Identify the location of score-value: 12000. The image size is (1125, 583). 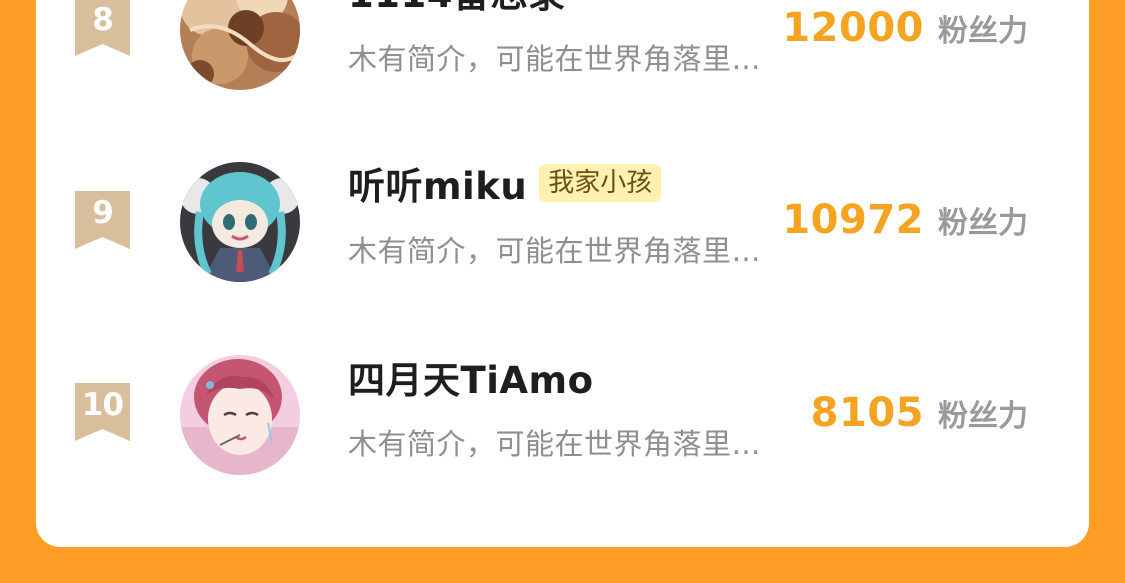
(853, 28).